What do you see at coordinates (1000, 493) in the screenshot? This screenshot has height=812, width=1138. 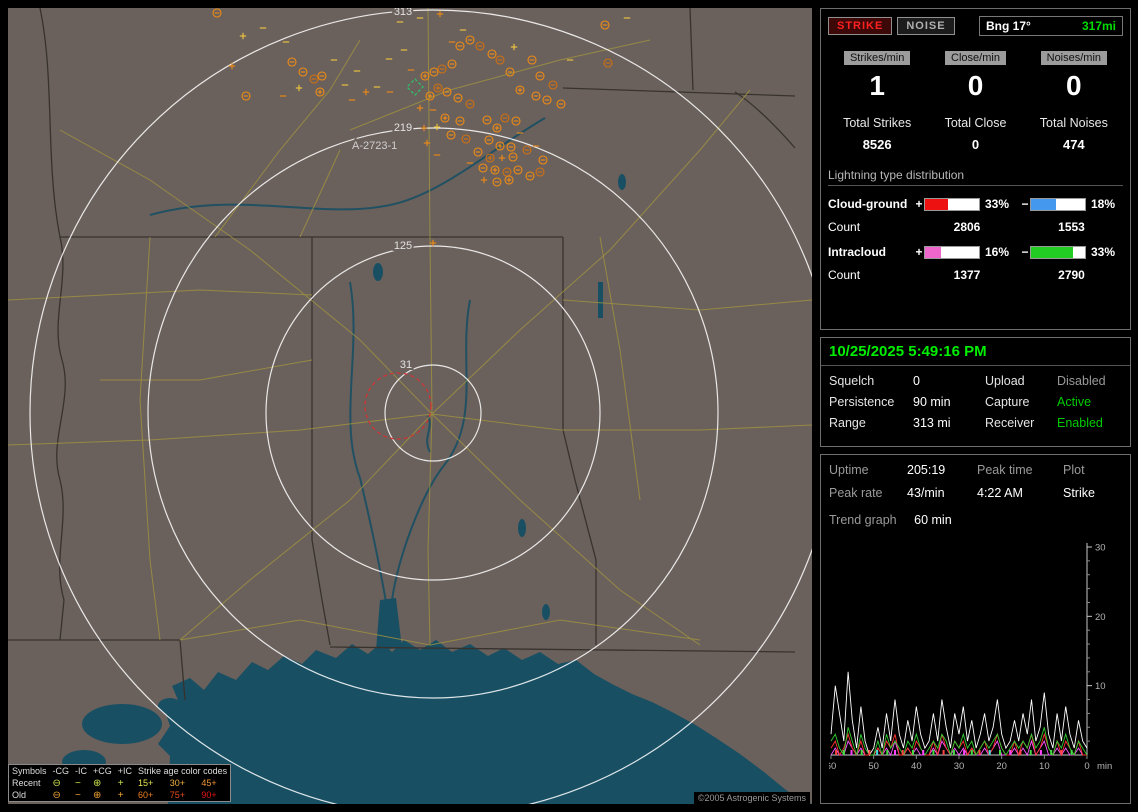 I see `peak-time-value: 4:22 AM` at bounding box center [1000, 493].